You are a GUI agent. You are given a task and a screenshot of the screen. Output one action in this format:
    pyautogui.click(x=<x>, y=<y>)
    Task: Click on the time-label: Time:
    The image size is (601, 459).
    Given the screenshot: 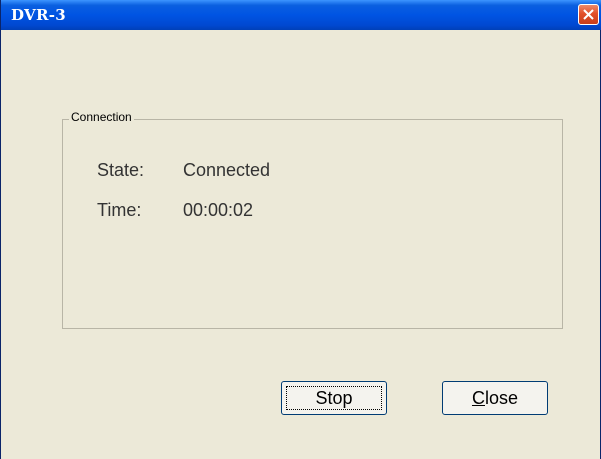 What is the action you would take?
    pyautogui.click(x=119, y=210)
    